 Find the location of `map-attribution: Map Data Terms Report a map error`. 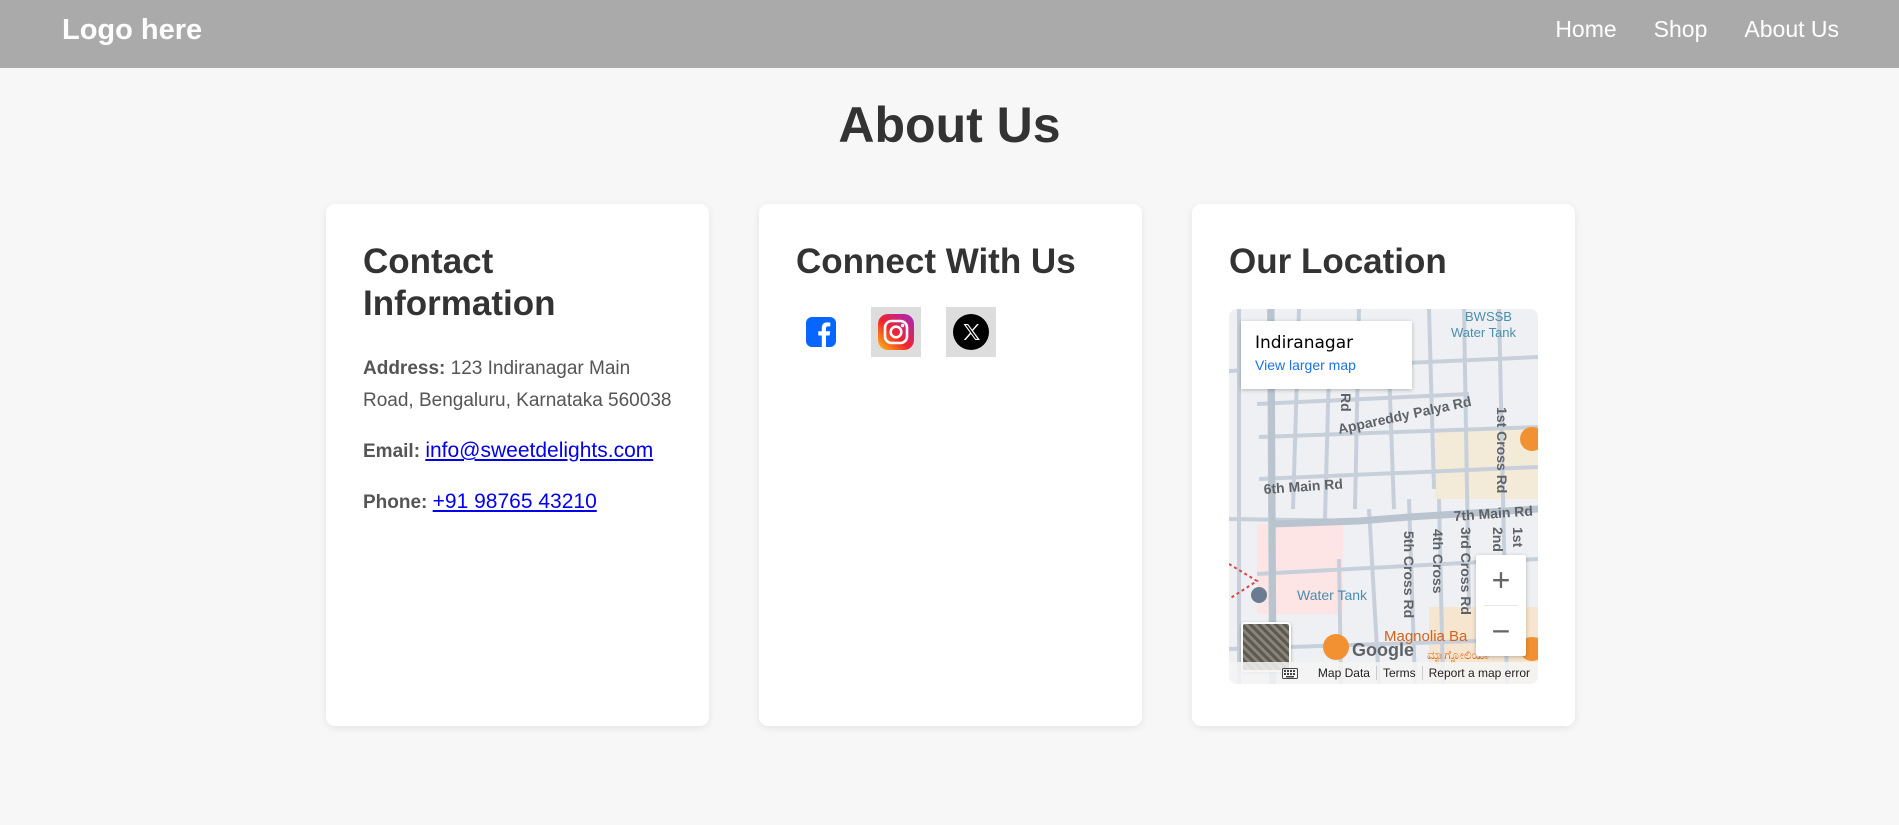

map-attribution: Map Data Terms Report a map error is located at coordinates (1383, 673).